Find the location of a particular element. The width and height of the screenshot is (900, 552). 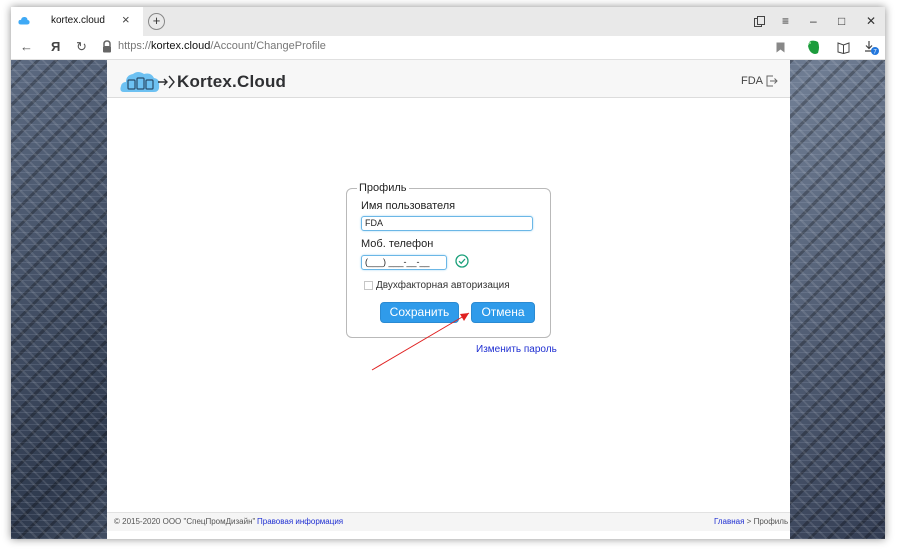

annotation-arrow is located at coordinates (420, 341).